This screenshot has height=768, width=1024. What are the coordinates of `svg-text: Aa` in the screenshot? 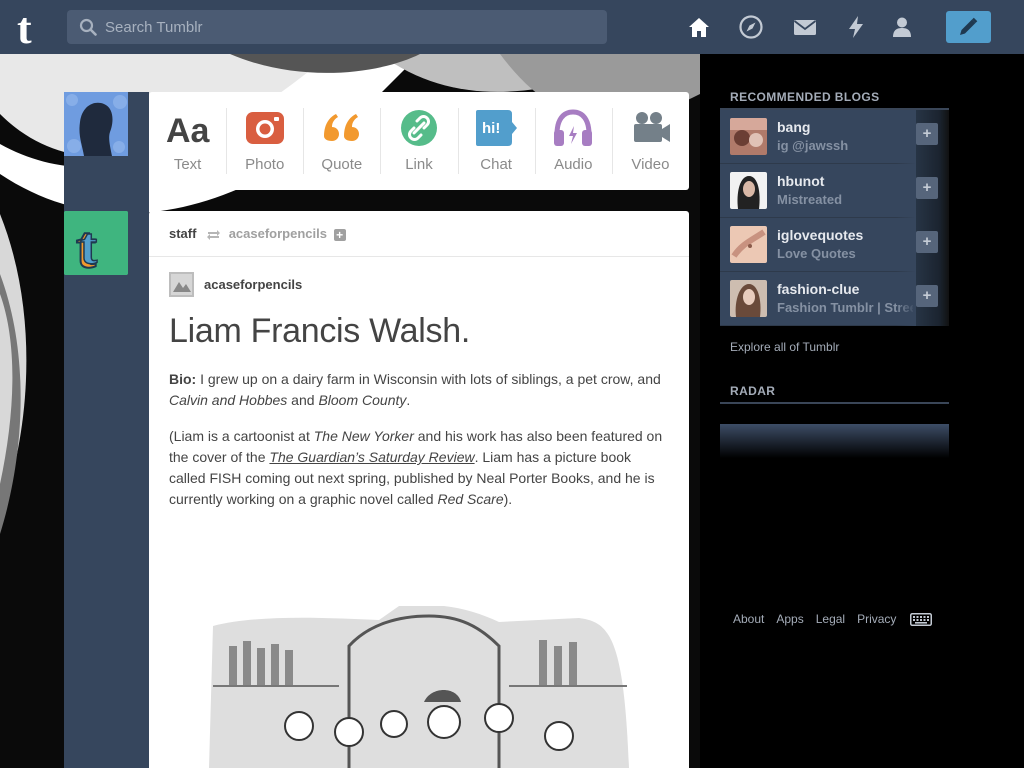 It's located at (188, 130).